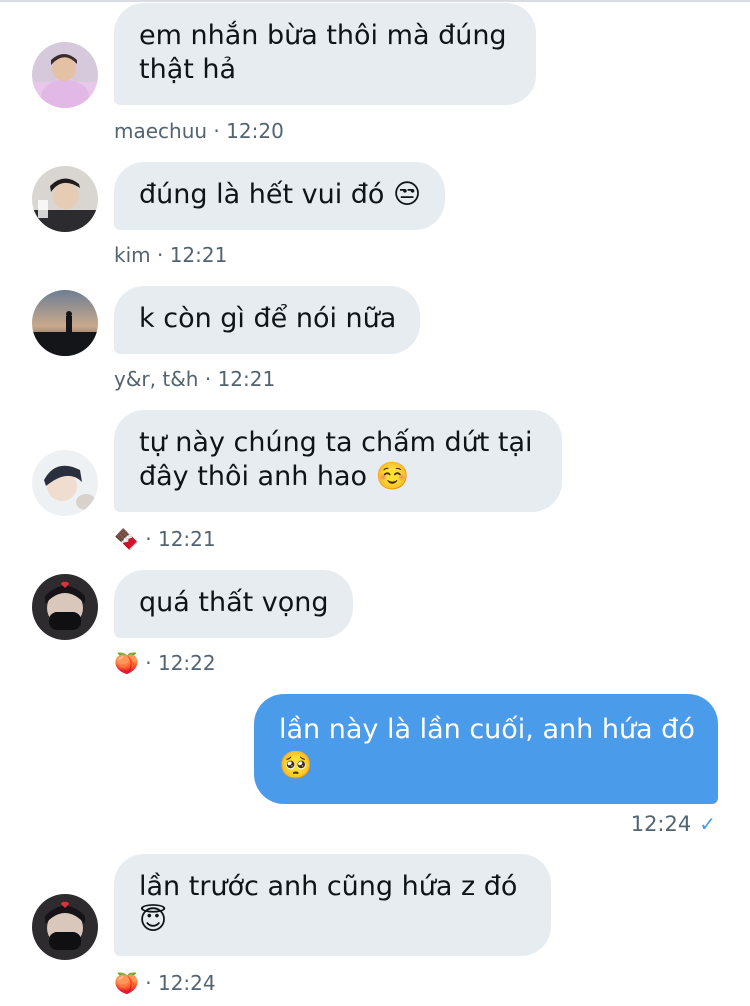 This screenshot has height=1006, width=750. What do you see at coordinates (407, 194) in the screenshot?
I see `unamused-face-icon: 😒` at bounding box center [407, 194].